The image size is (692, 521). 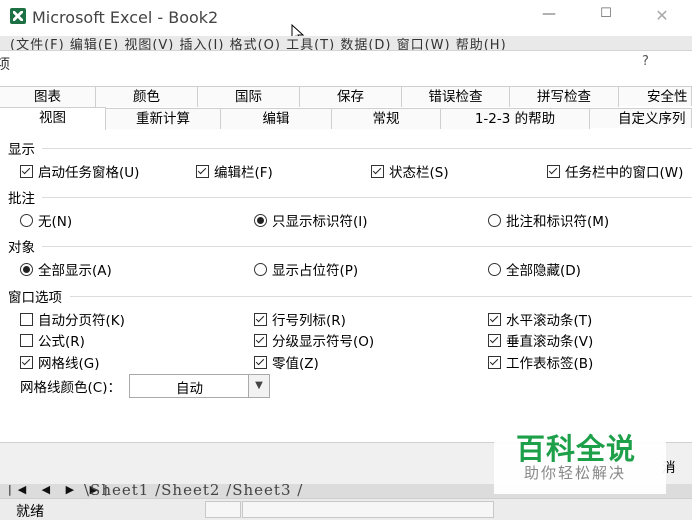 What do you see at coordinates (306, 269) in the screenshot?
I see `option-show-placeholders: 显示占位符(P)` at bounding box center [306, 269].